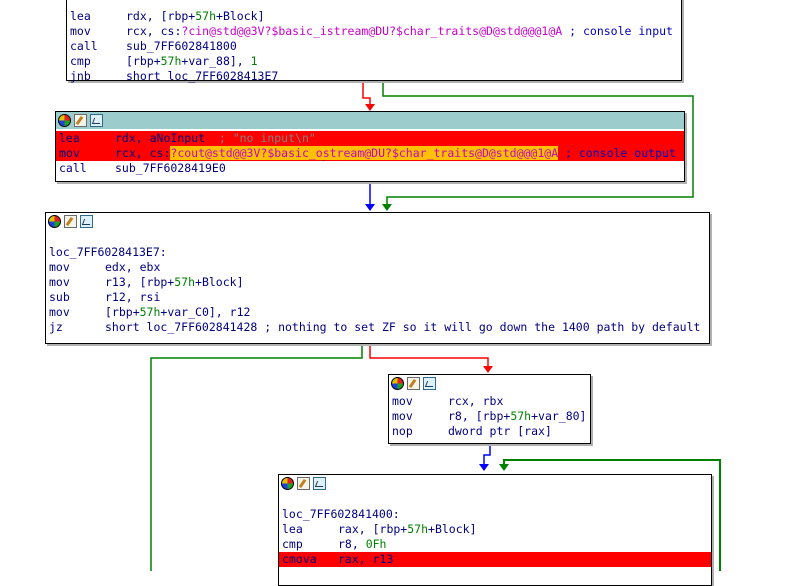 The image size is (796, 586). I want to click on code-label: loc_7FF602841400:, so click(495, 514).